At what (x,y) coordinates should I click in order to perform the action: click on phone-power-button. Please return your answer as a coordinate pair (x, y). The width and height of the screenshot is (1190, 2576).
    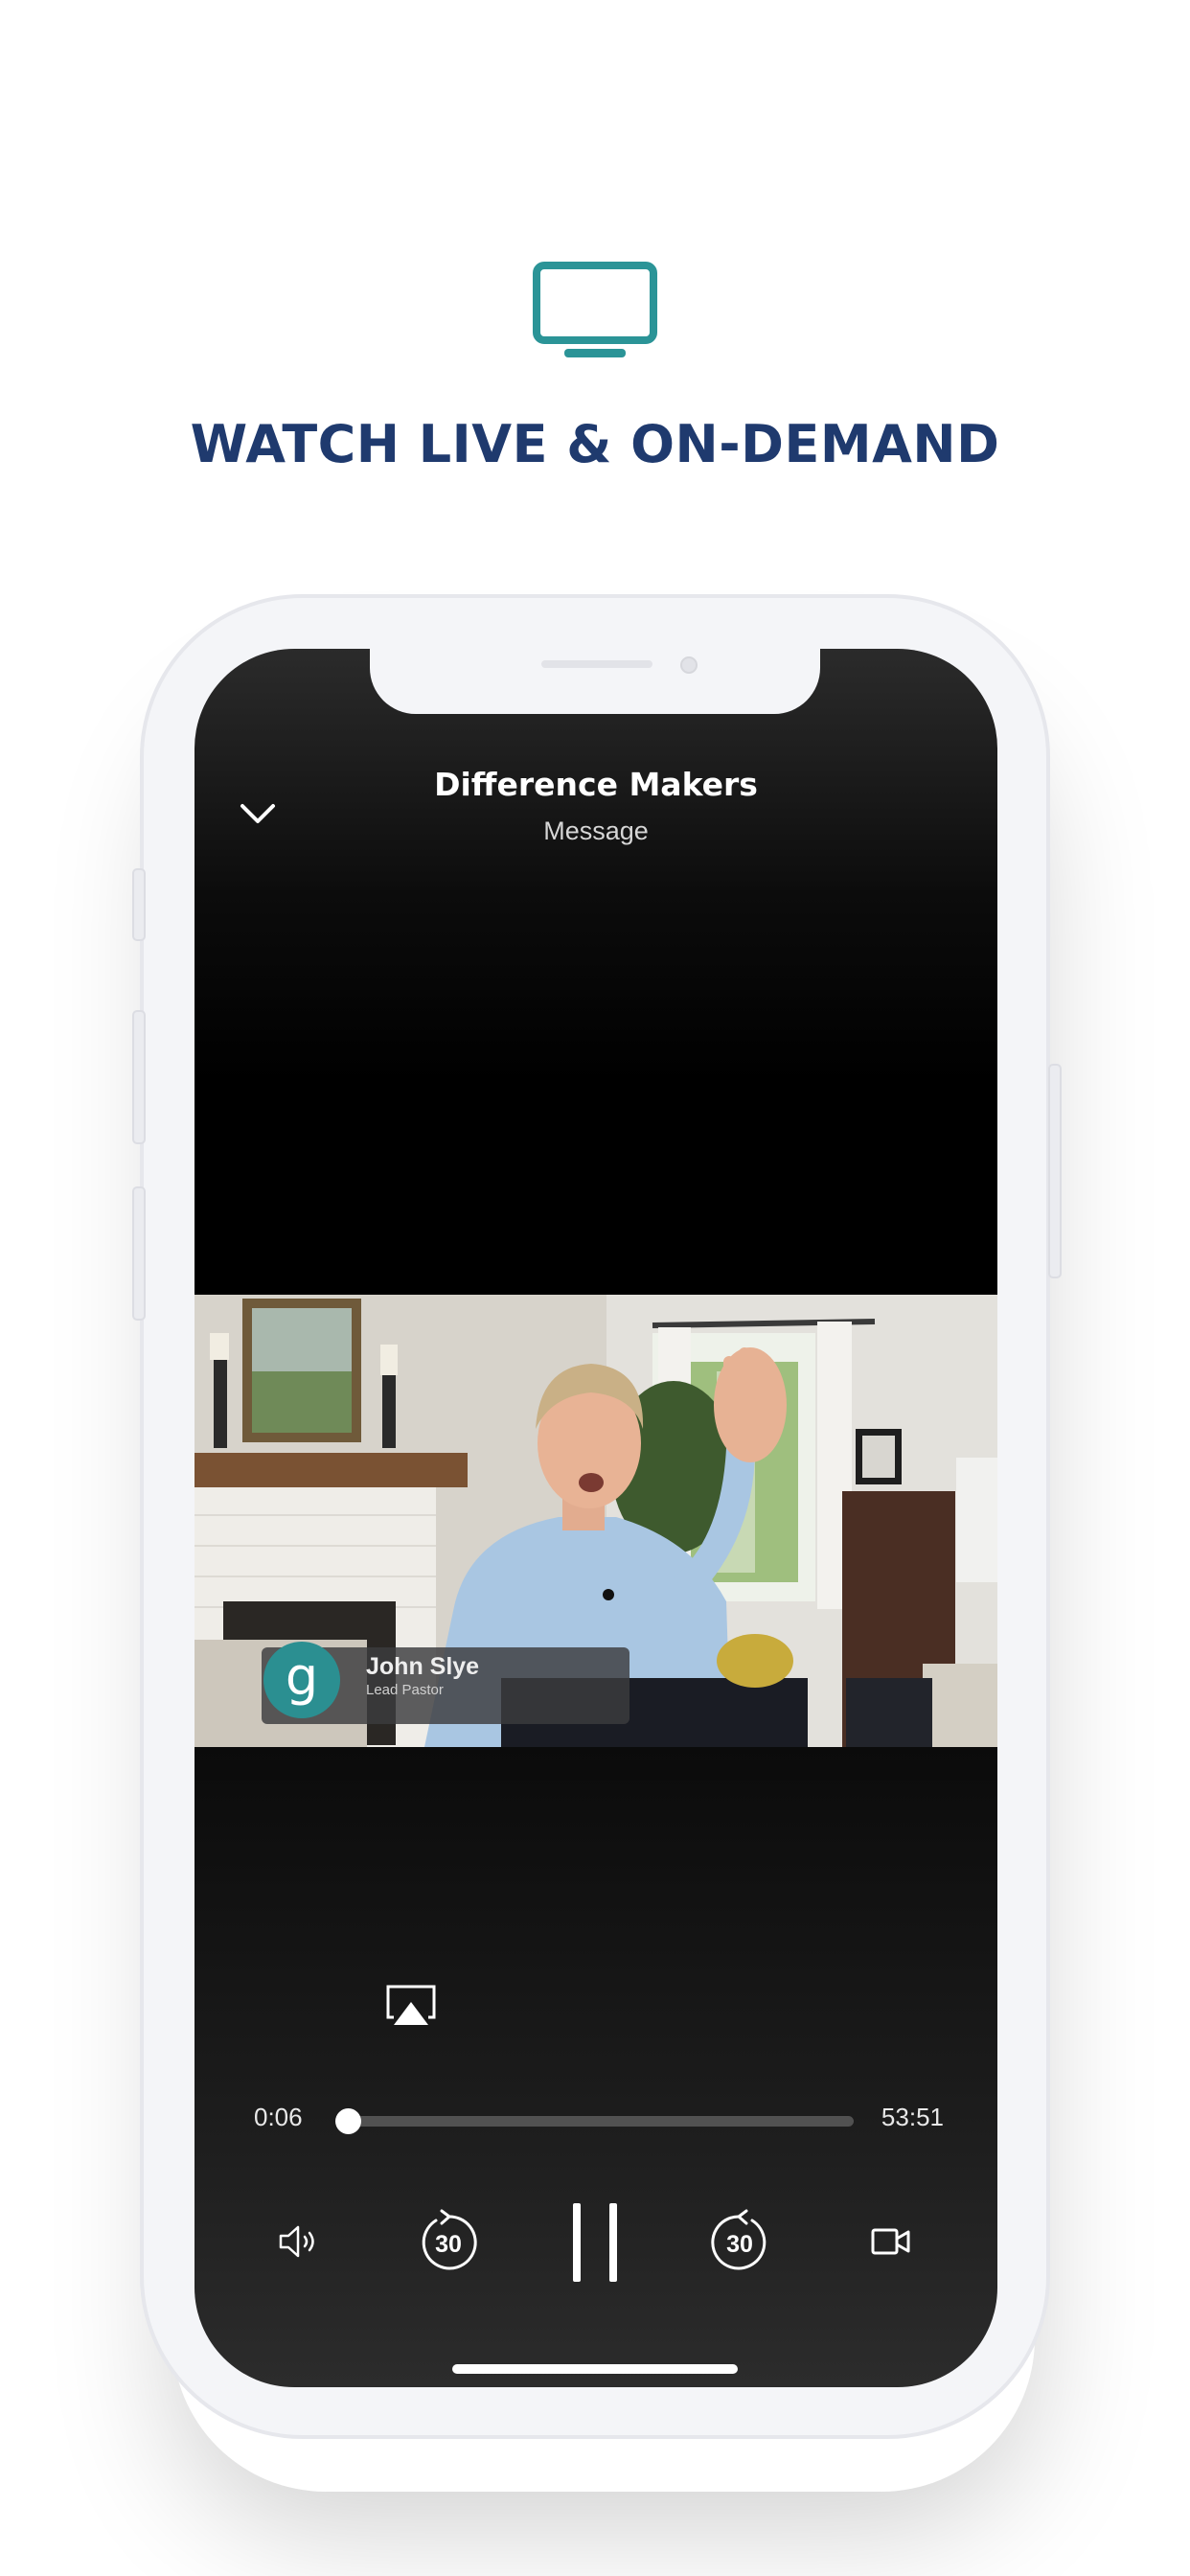
    Looking at the image, I should click on (1055, 1171).